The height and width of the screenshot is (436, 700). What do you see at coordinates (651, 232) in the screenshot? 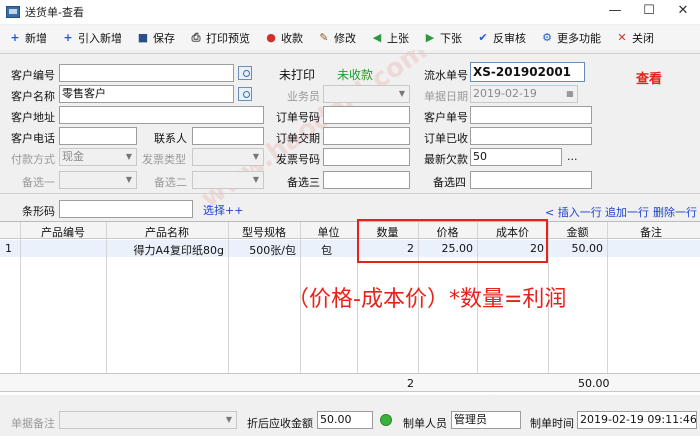
I see `column-header: 备注` at bounding box center [651, 232].